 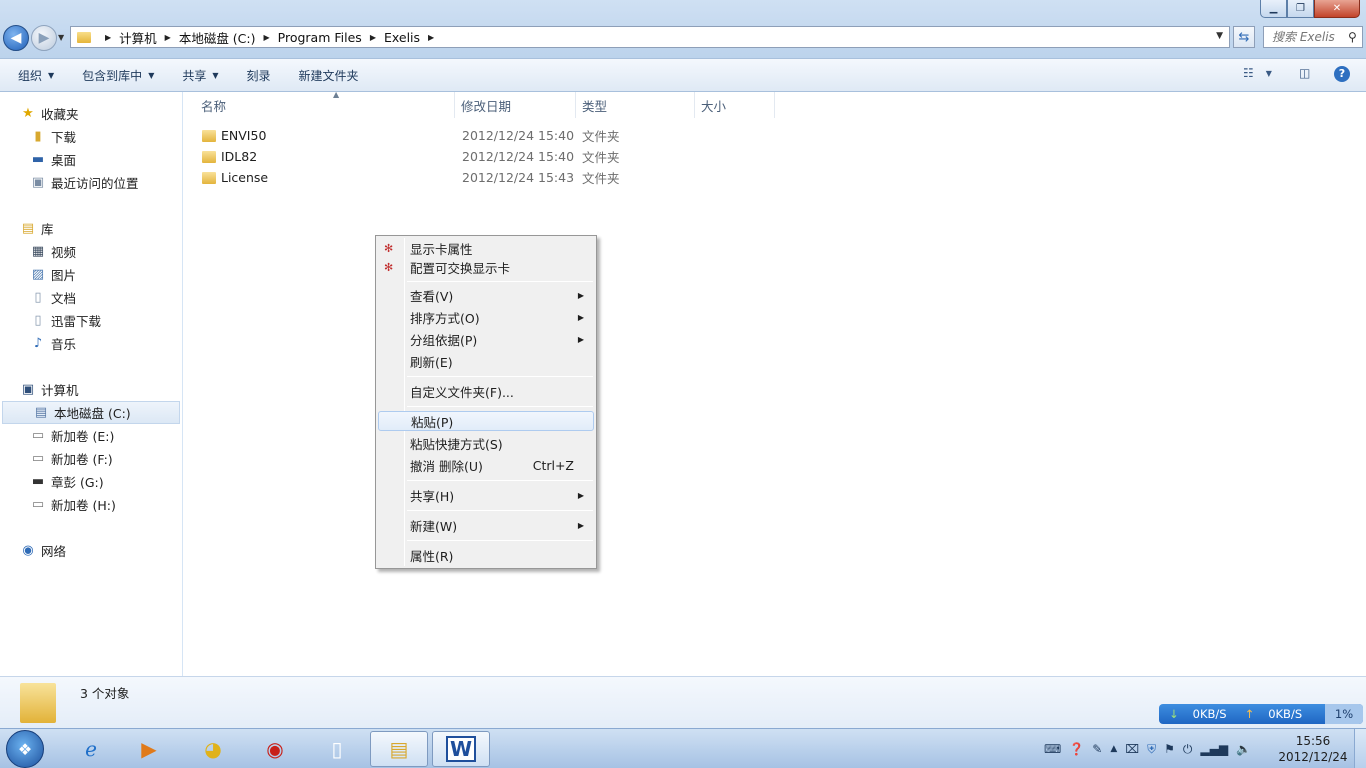 I want to click on burn-button: 刻录, so click(x=259, y=75).